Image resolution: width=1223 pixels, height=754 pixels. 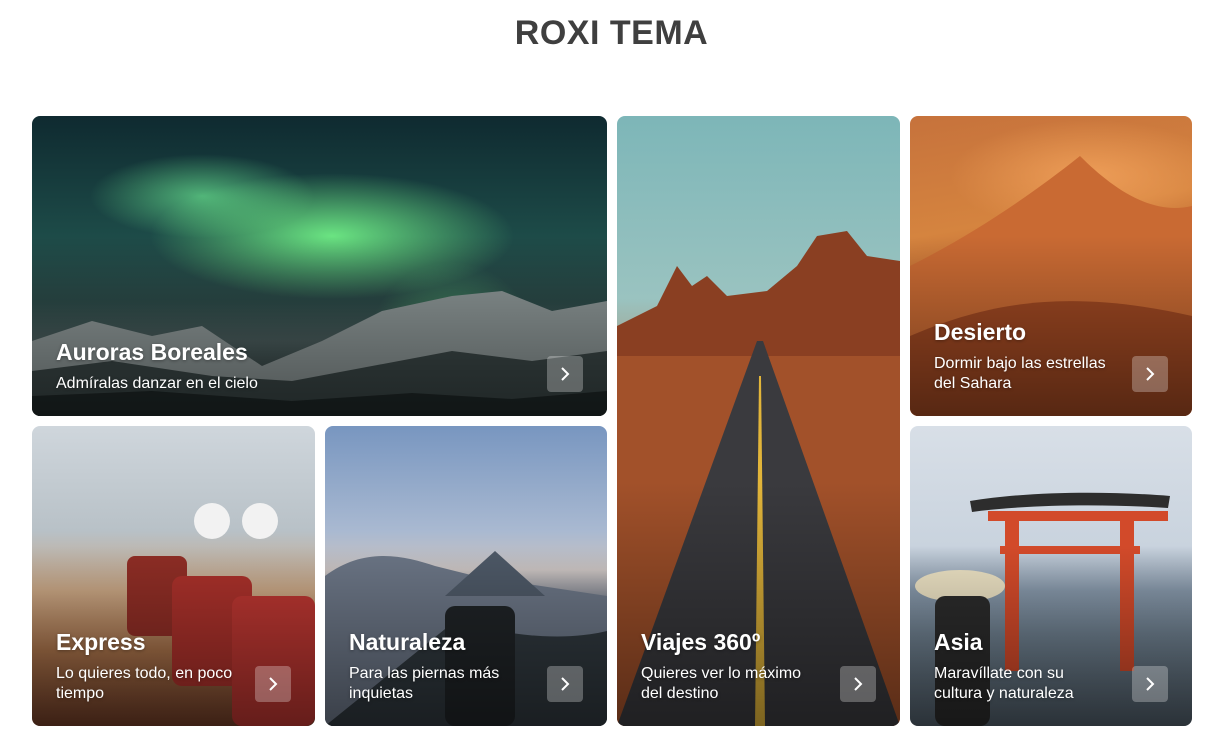 I want to click on card-title: Asia, so click(x=958, y=642).